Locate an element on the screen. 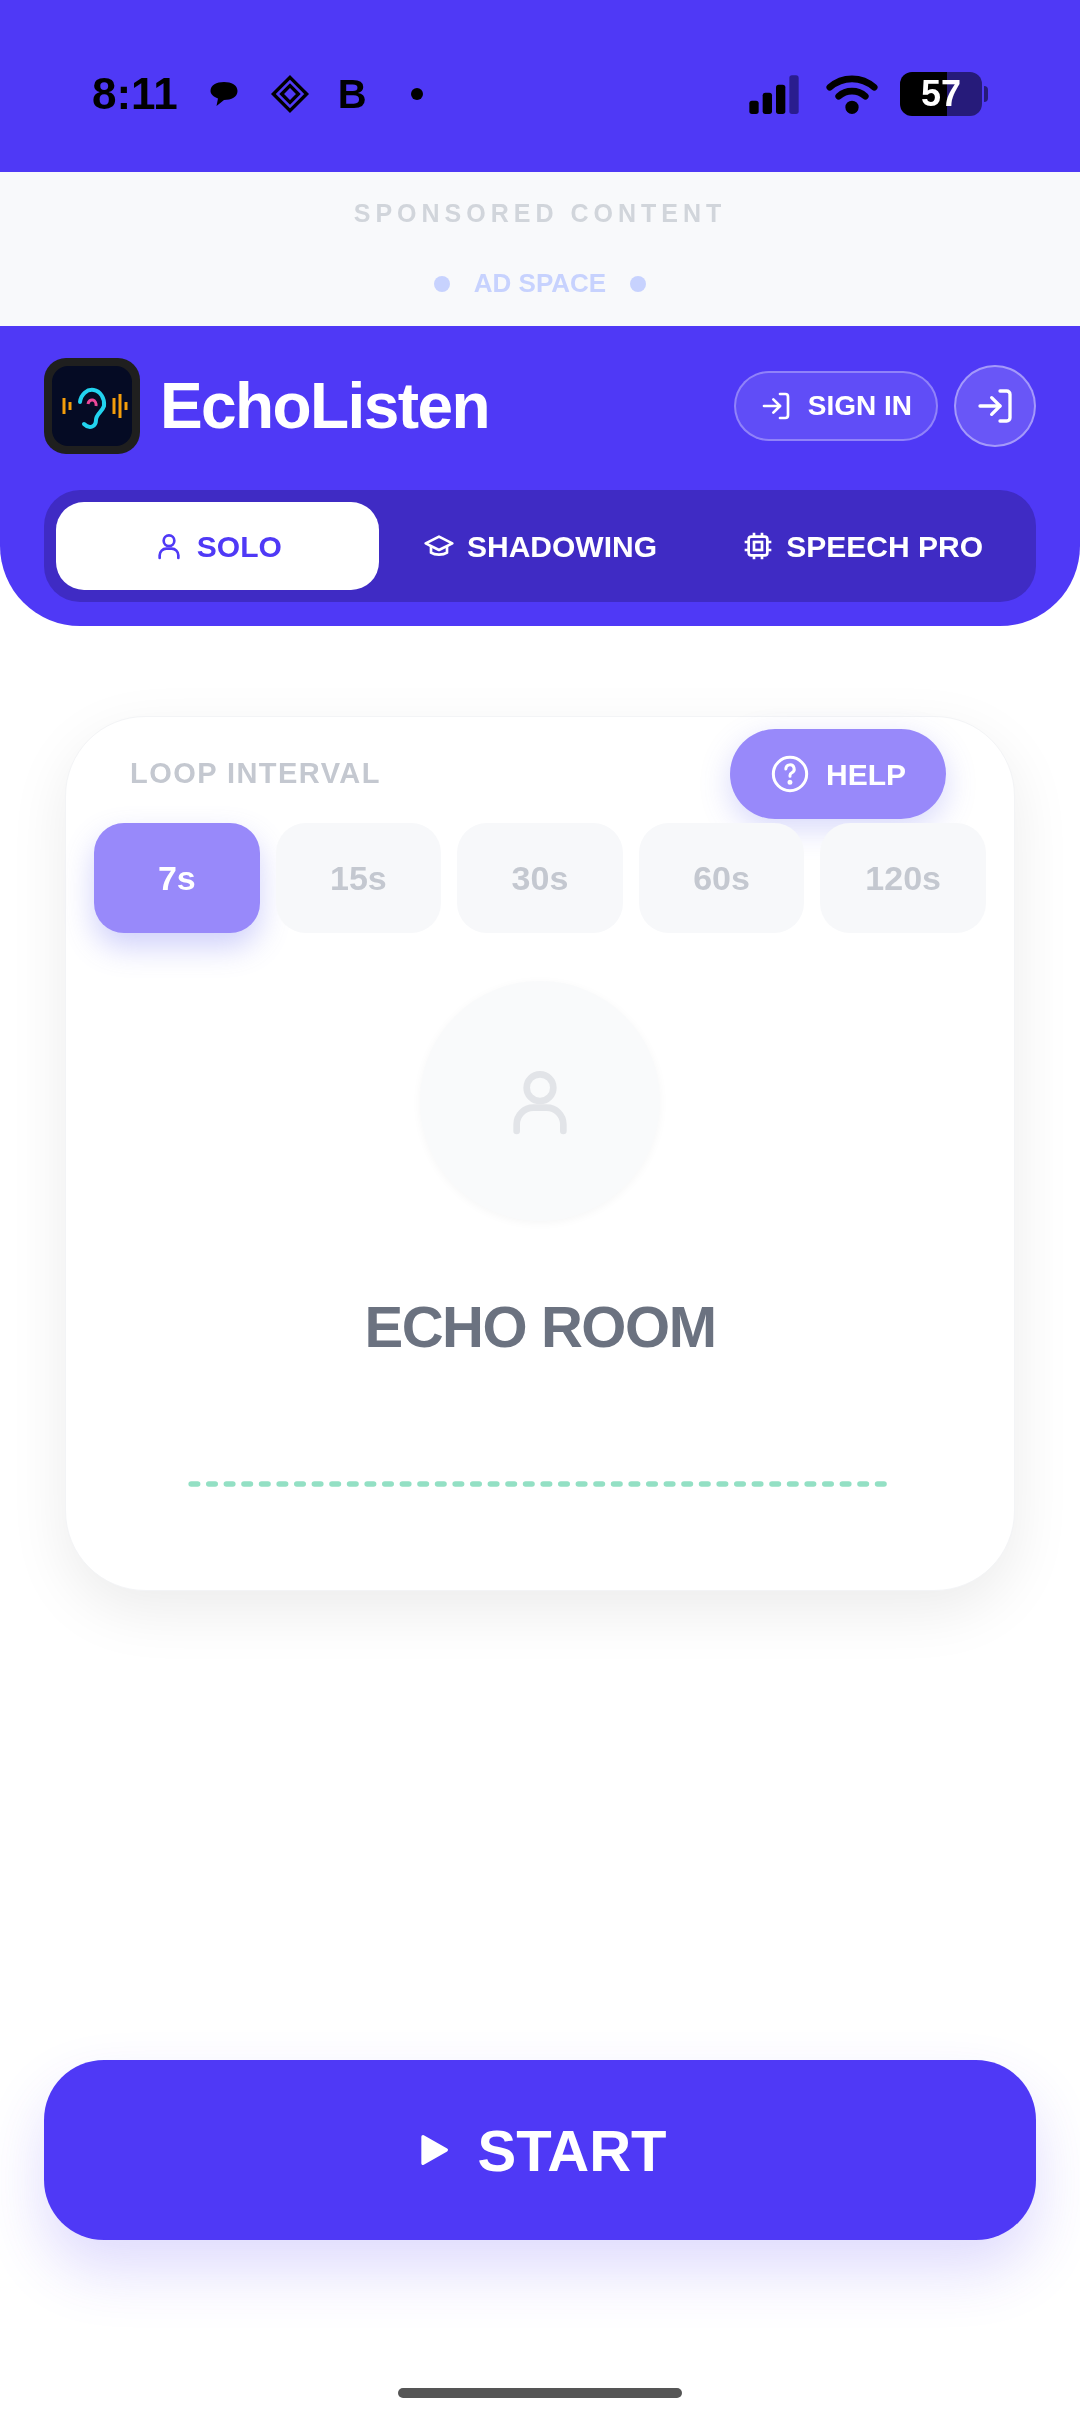  mode-tab: SHADOWING is located at coordinates (540, 546).